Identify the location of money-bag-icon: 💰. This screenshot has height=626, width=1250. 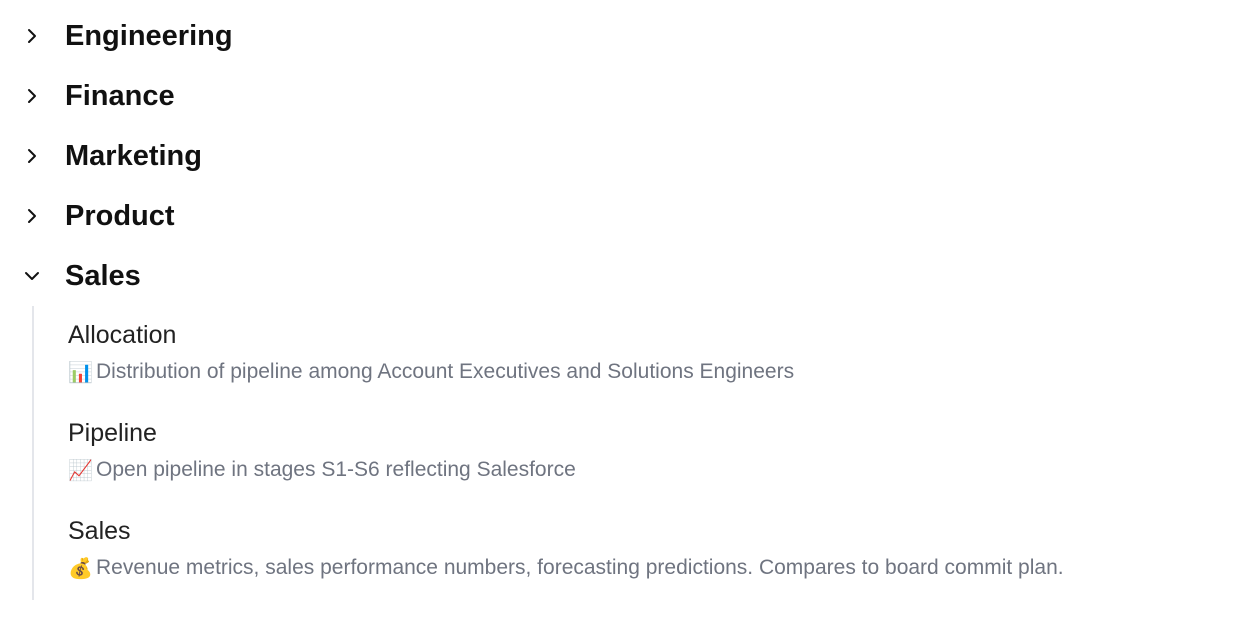
(80, 568).